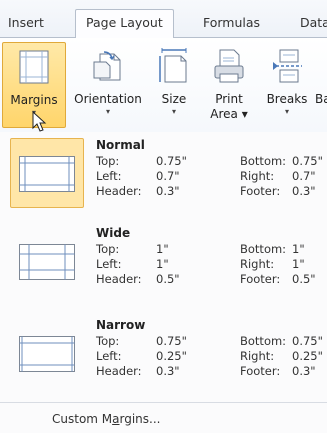 This screenshot has height=433, width=327. I want to click on footer-value: 0.5", so click(304, 279).